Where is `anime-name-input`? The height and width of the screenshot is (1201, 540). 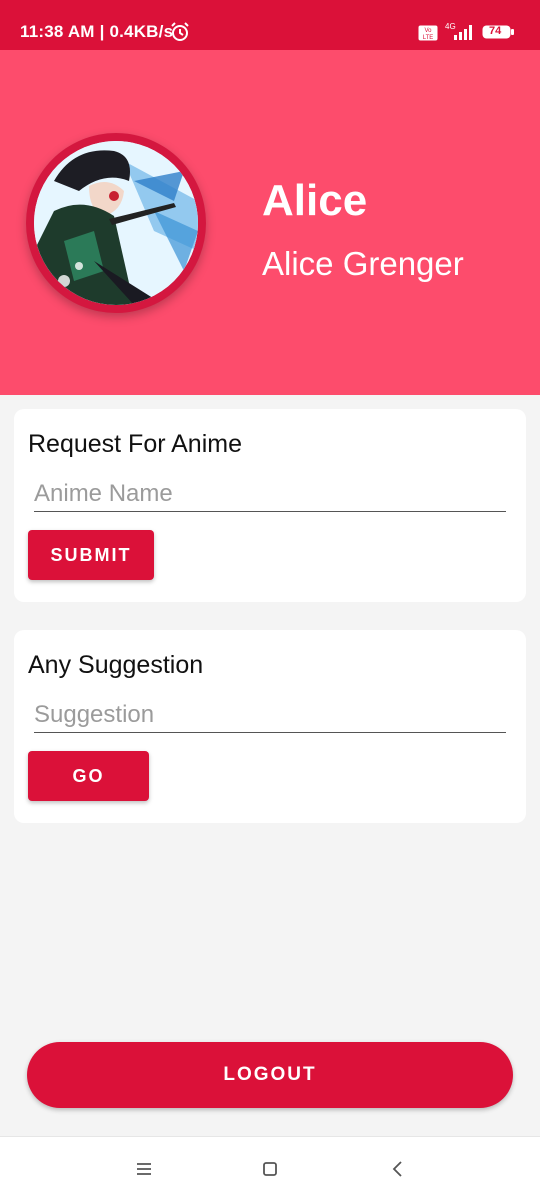
anime-name-input is located at coordinates (270, 494).